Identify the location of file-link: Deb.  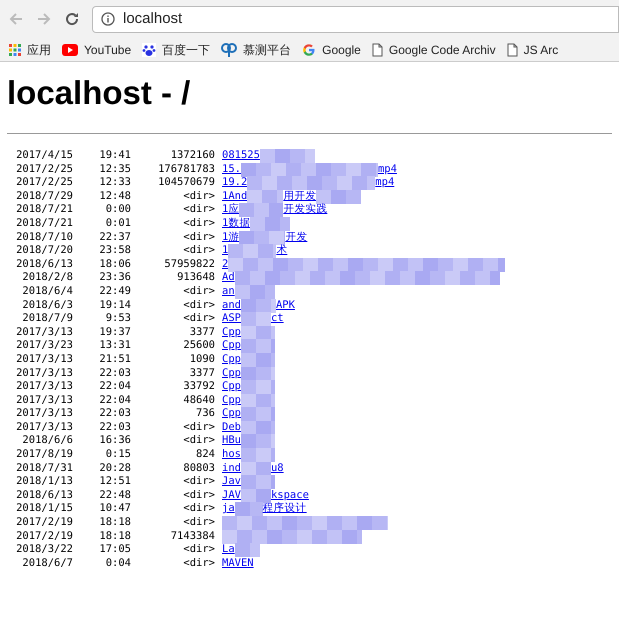
(231, 427).